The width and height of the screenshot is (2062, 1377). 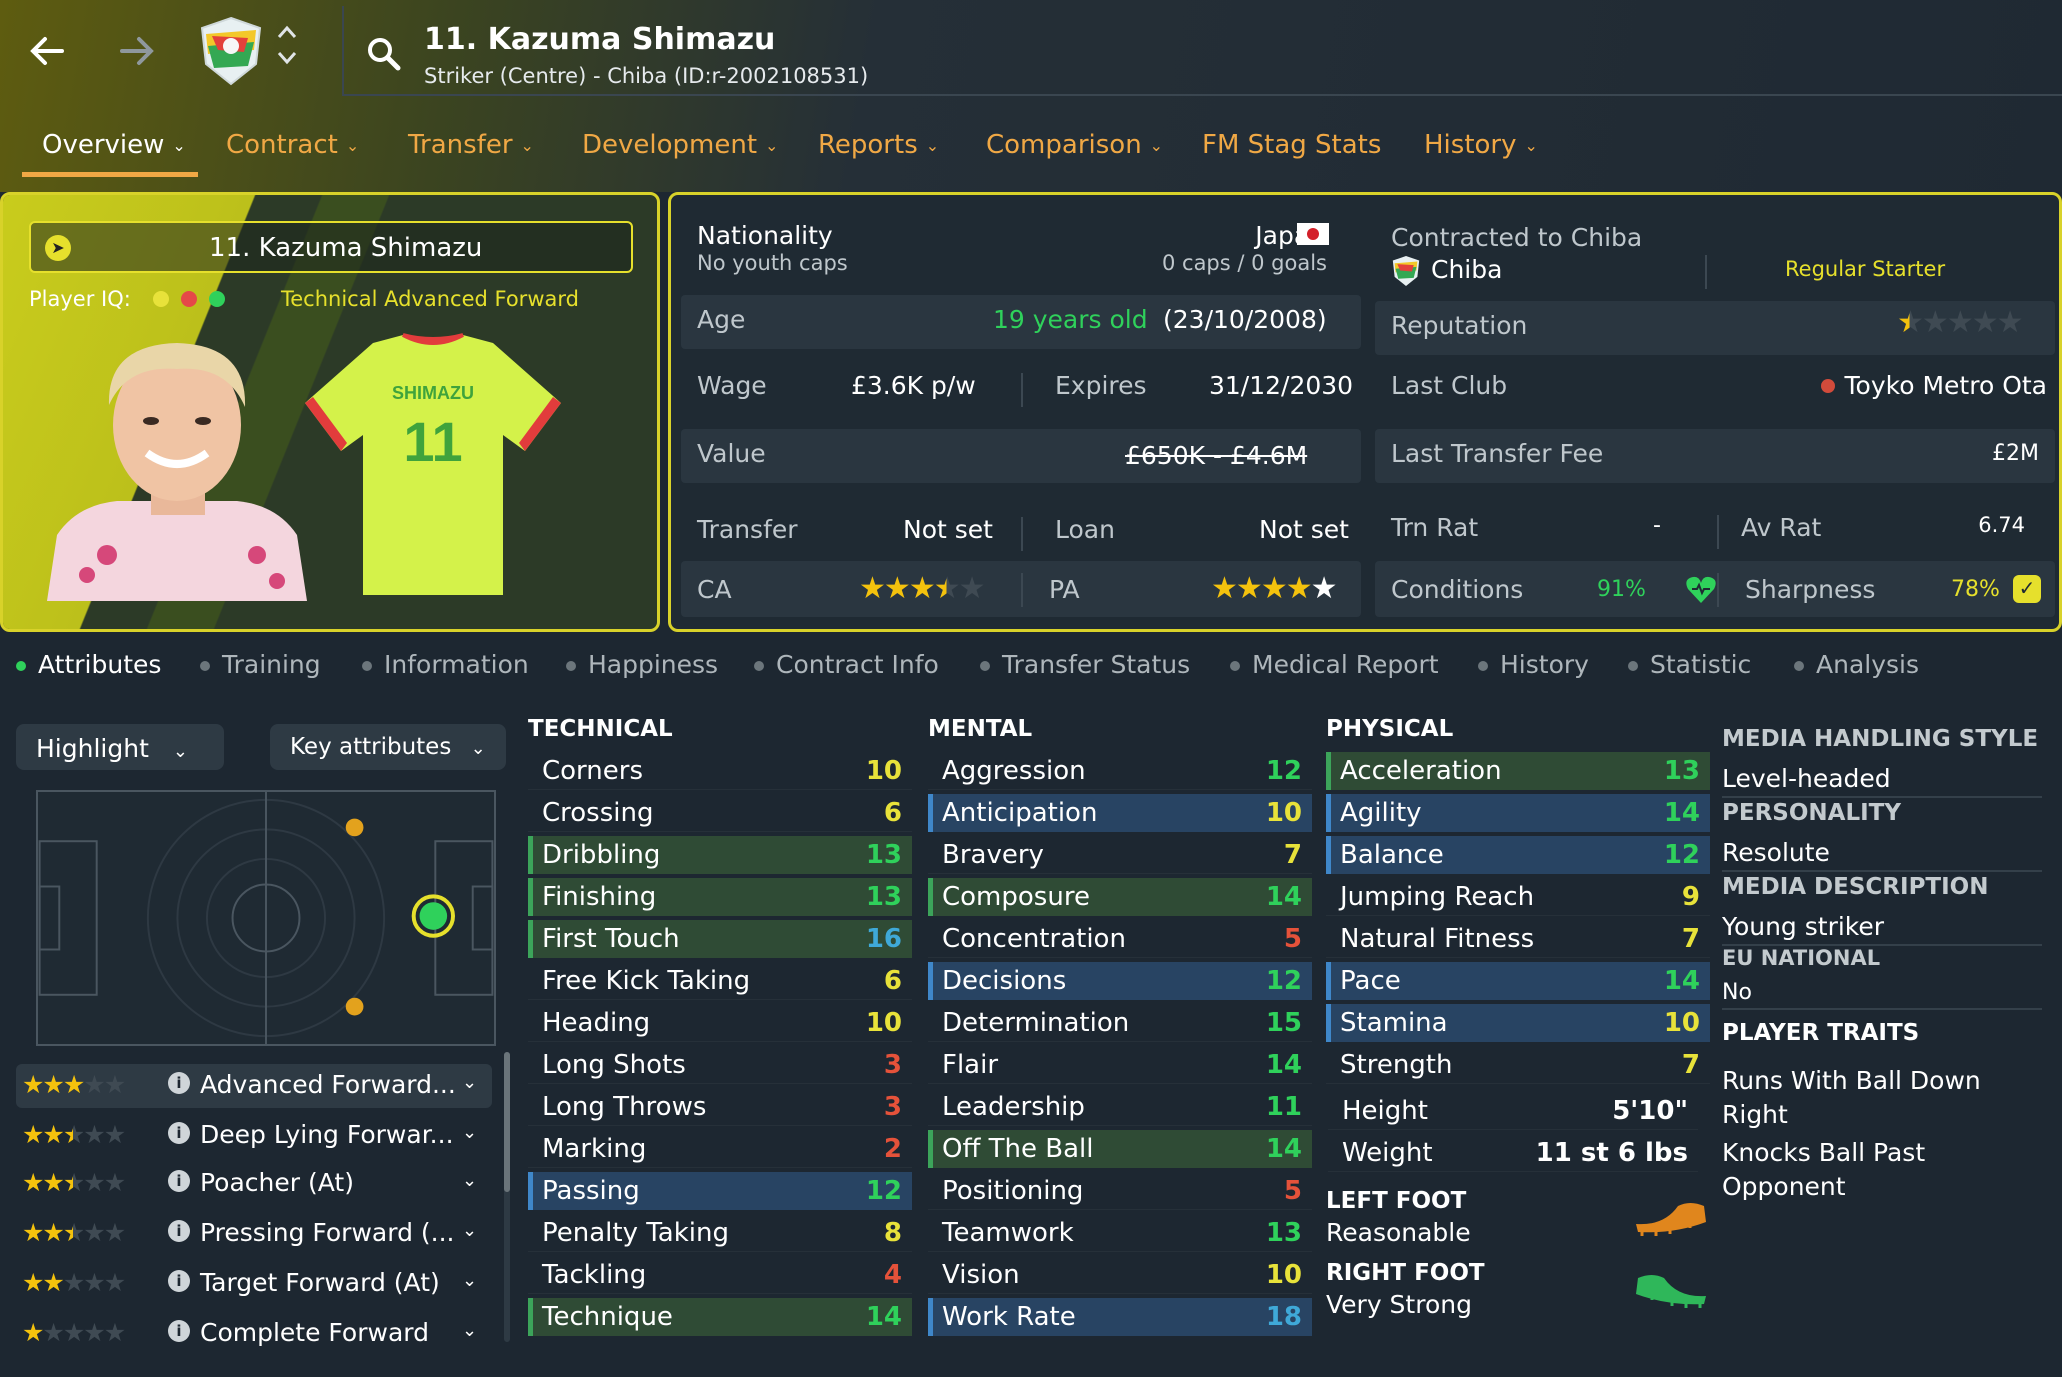 I want to click on attribute-row: Determination 15, so click(x=1120, y=1023).